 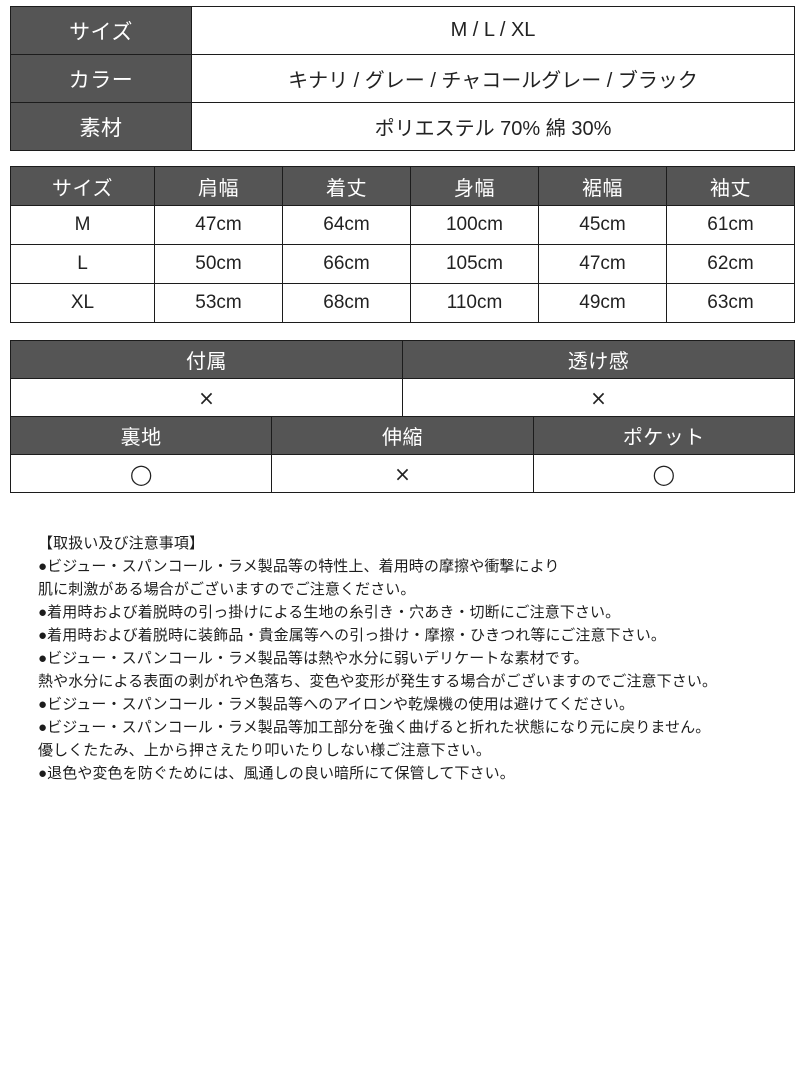 What do you see at coordinates (474, 225) in the screenshot?
I see `measure-m-bust: 100cm` at bounding box center [474, 225].